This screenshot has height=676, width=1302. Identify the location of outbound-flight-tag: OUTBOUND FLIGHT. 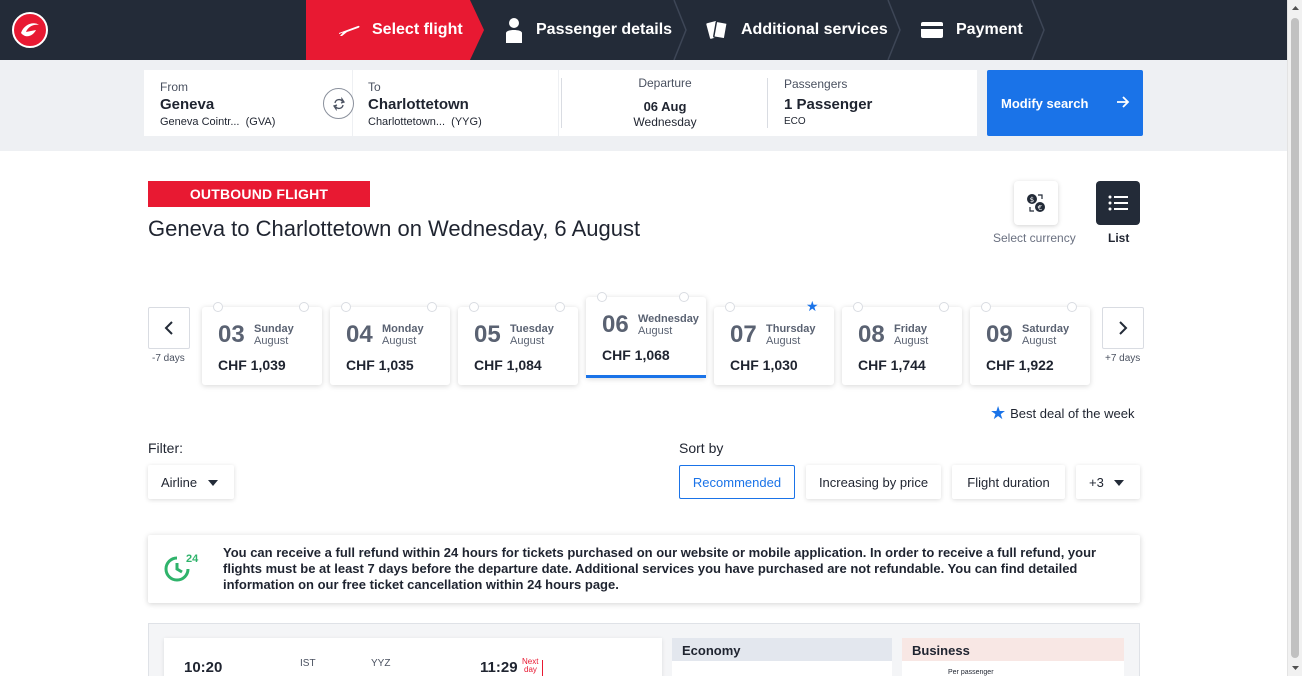
(259, 194).